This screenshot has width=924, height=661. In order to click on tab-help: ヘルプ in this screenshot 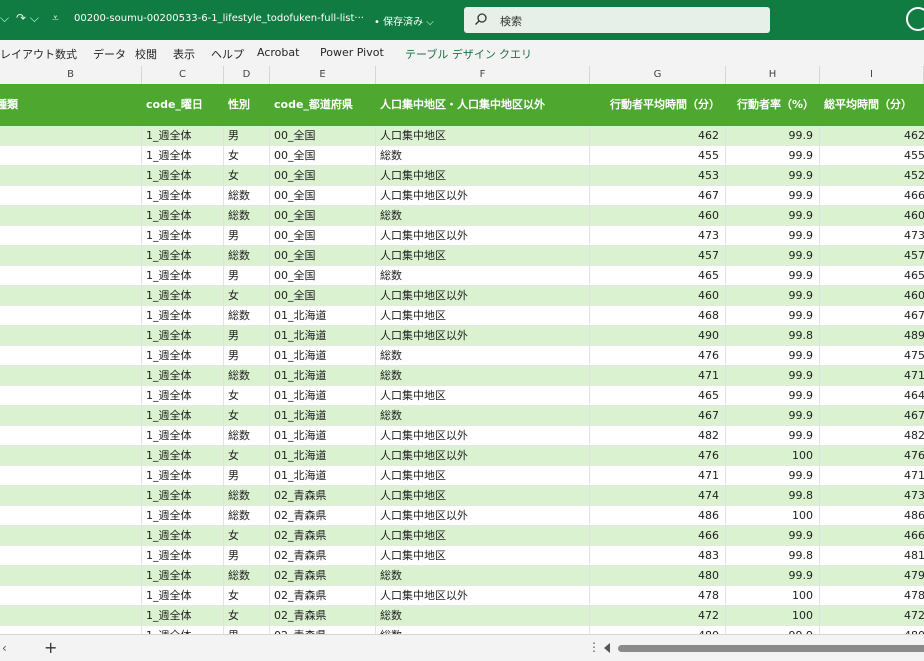, I will do `click(227, 54)`.